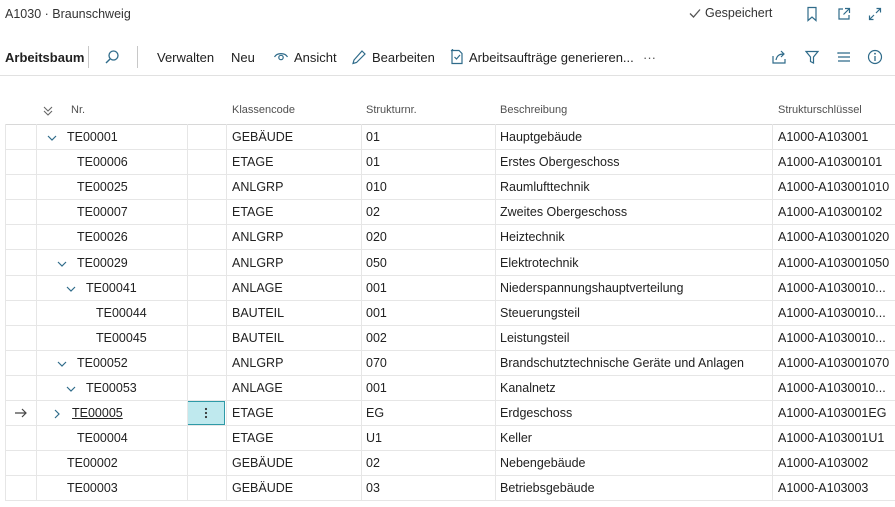 This screenshot has height=507, width=895. What do you see at coordinates (875, 14) in the screenshot?
I see `expand-icon` at bounding box center [875, 14].